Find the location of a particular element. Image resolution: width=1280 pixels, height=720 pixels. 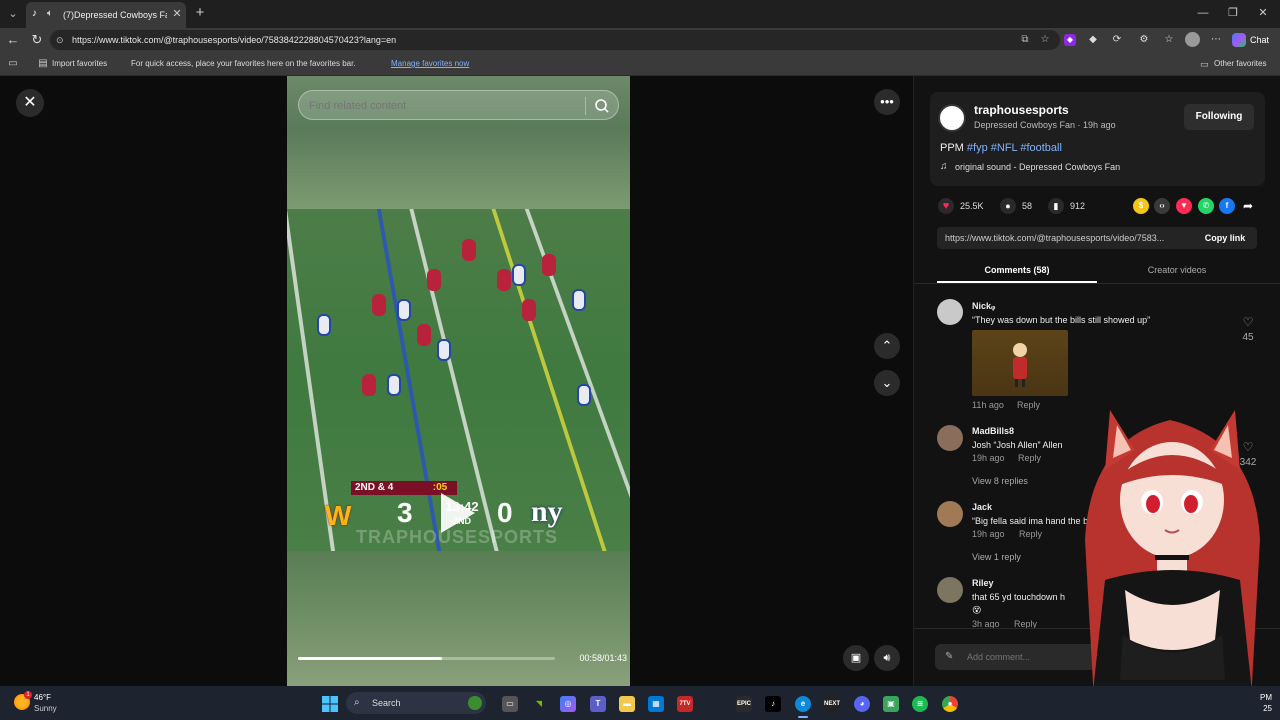

favorites-list-icon: ☆ is located at coordinates (1169, 40).